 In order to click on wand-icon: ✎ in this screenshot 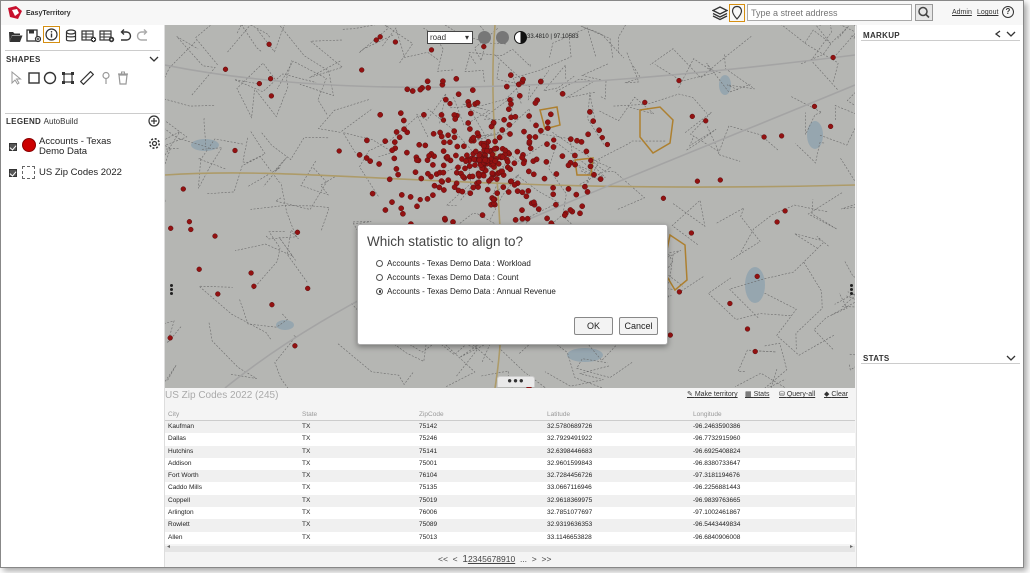, I will do `click(691, 394)`.